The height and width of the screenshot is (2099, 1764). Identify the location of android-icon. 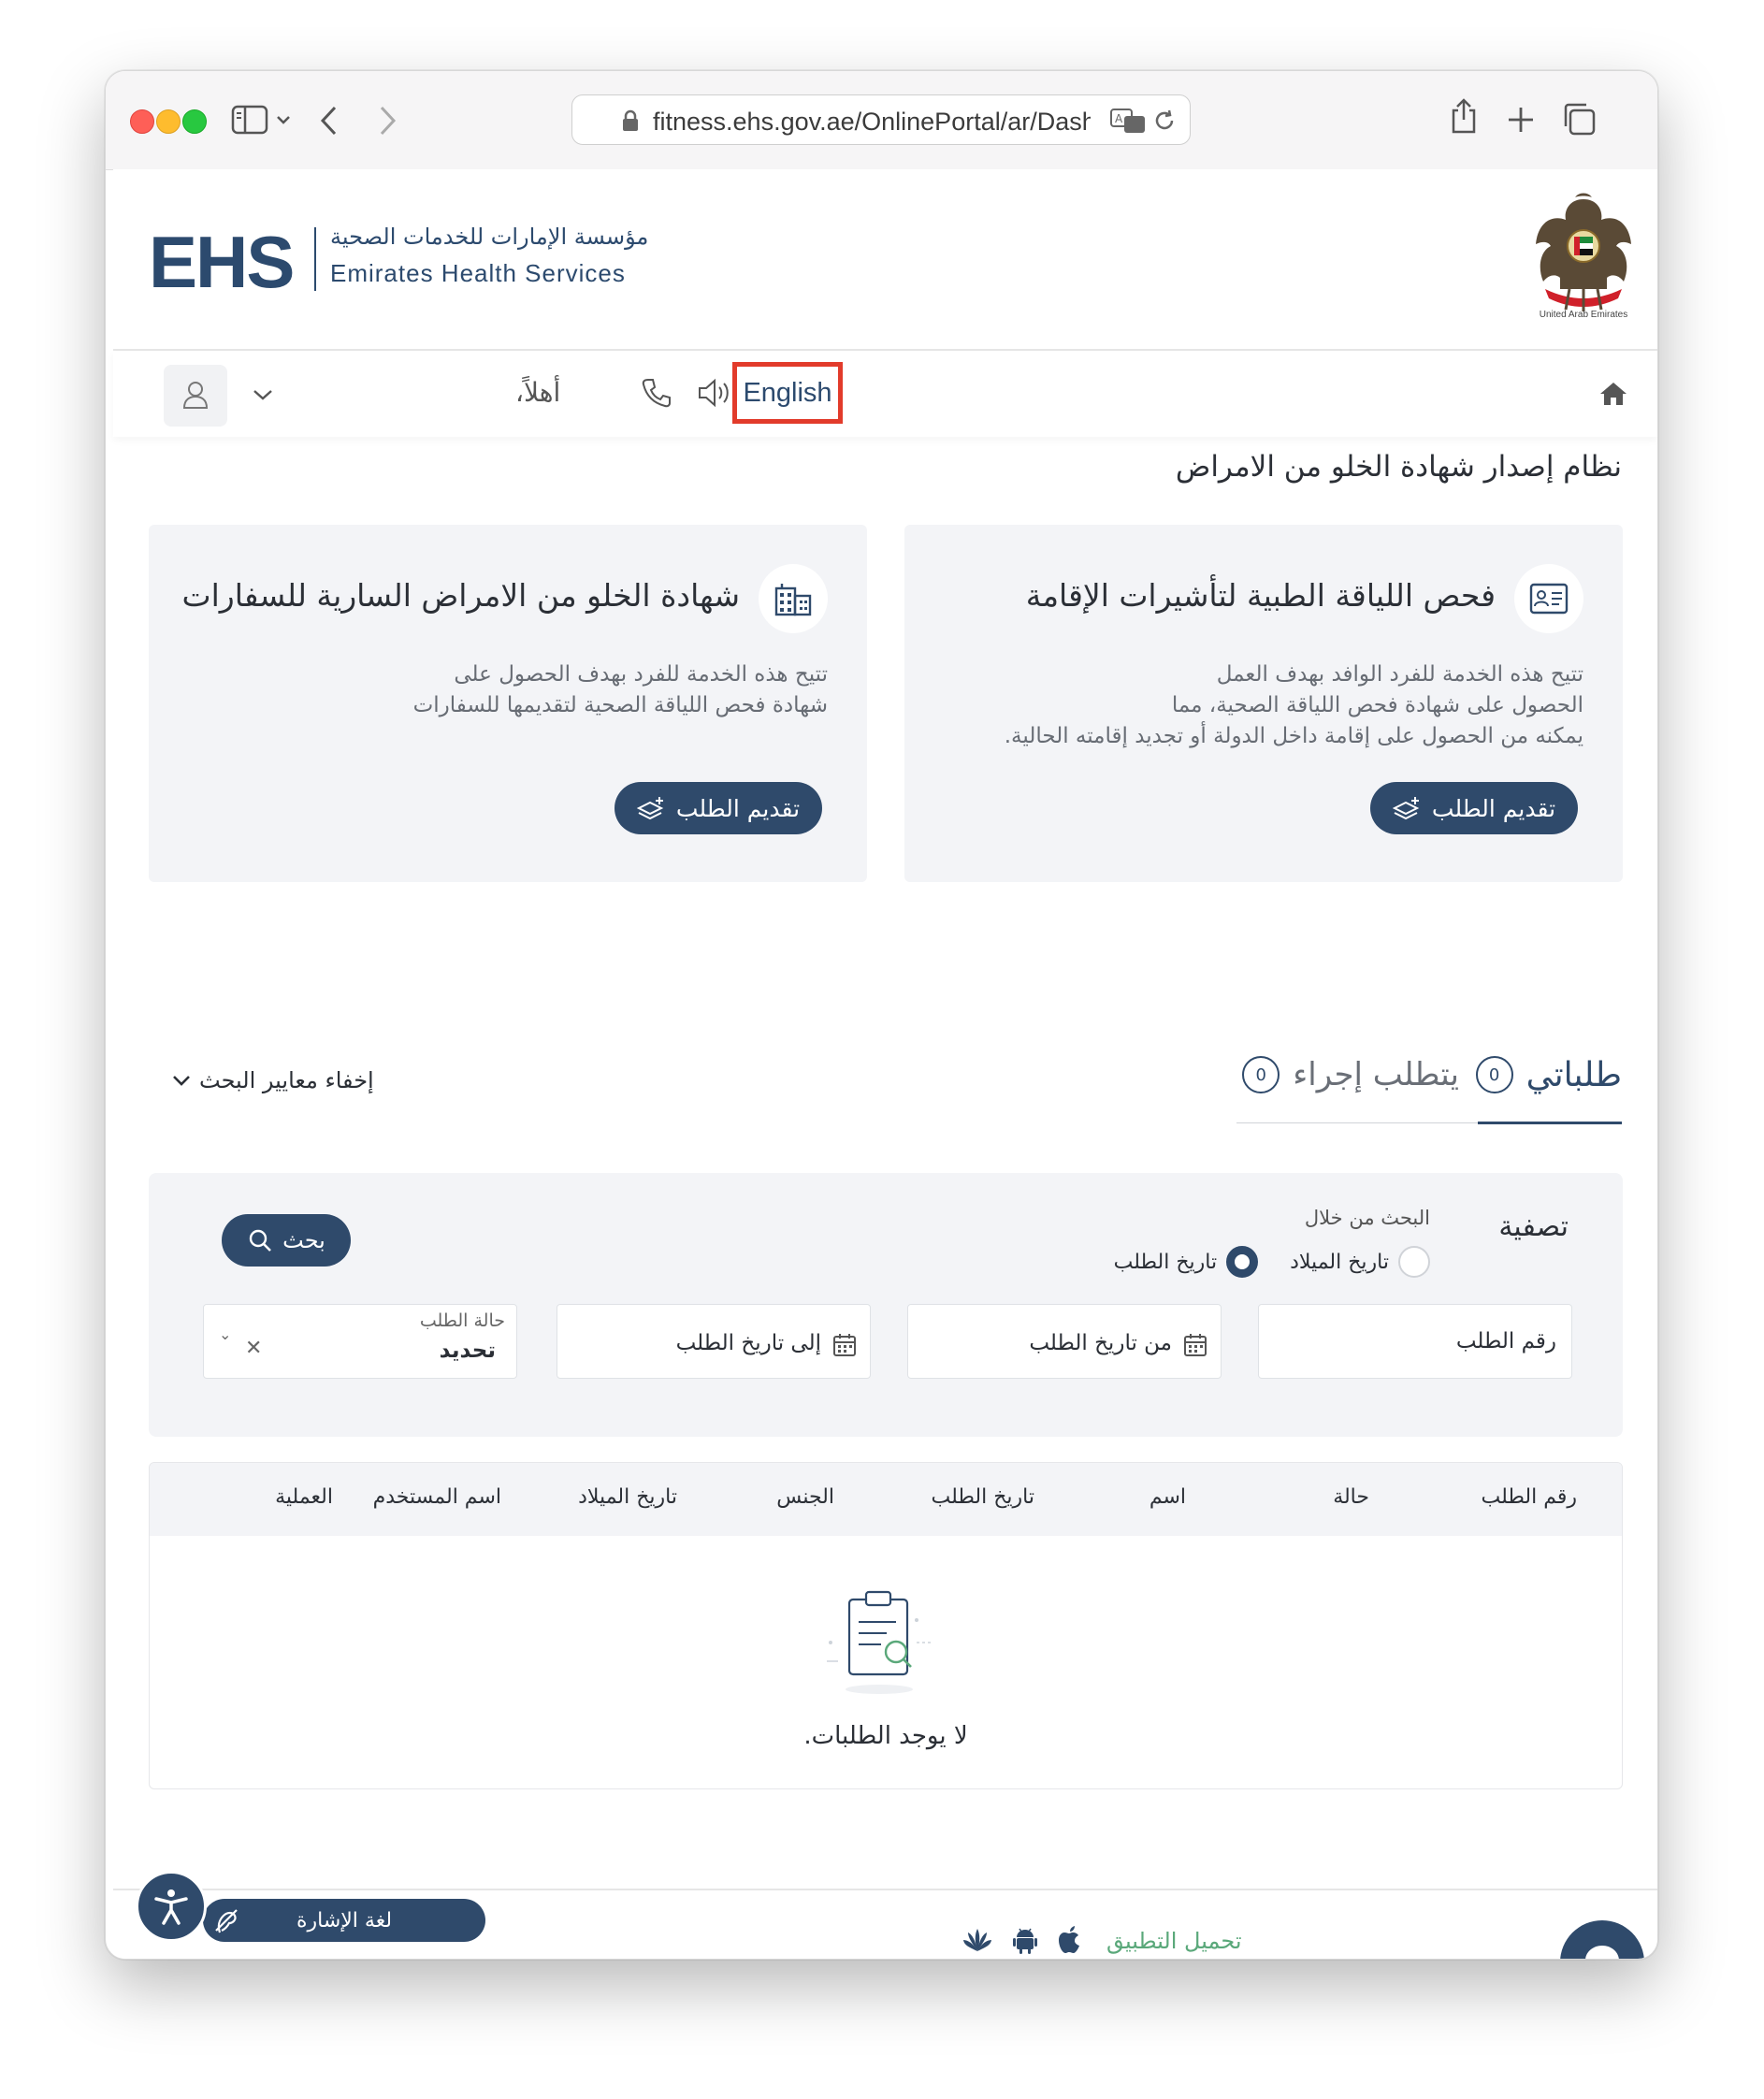
(1025, 1940).